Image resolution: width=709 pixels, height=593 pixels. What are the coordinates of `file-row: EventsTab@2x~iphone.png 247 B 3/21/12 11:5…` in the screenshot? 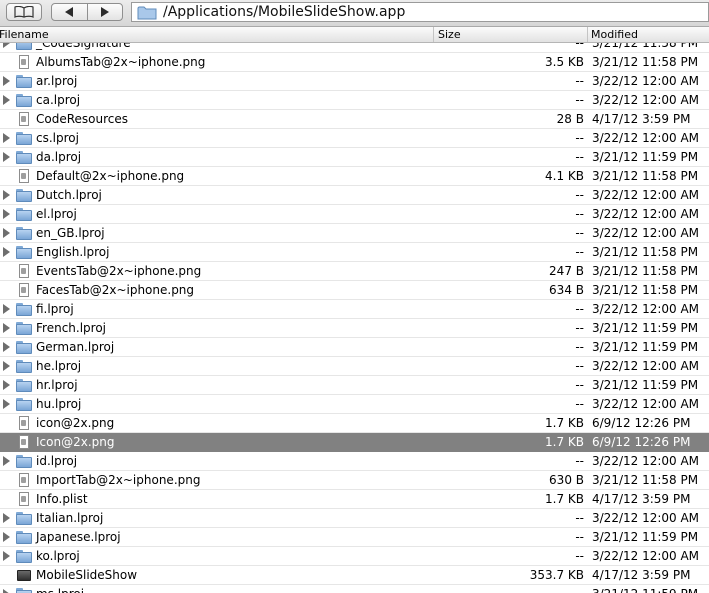 It's located at (354, 271).